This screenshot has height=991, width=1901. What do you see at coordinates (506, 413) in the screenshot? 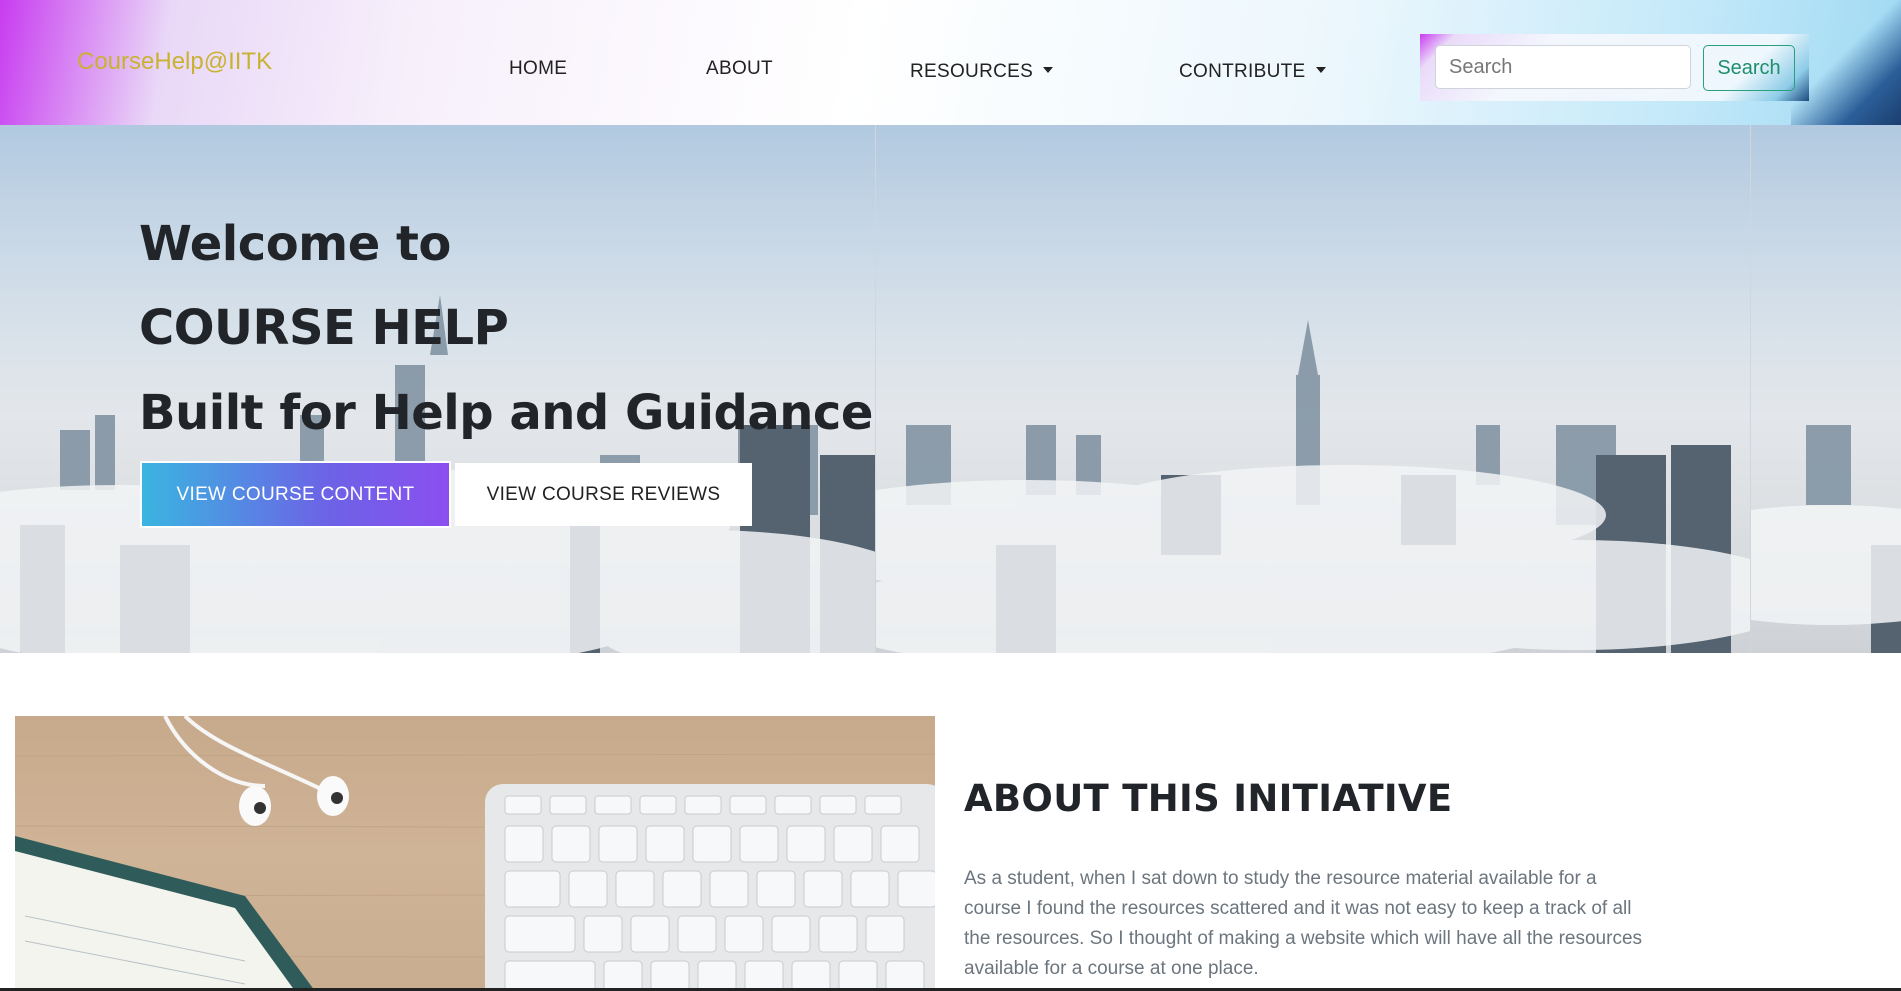
I see `hero-heading-line-3: Built for Help and Guidance` at bounding box center [506, 413].